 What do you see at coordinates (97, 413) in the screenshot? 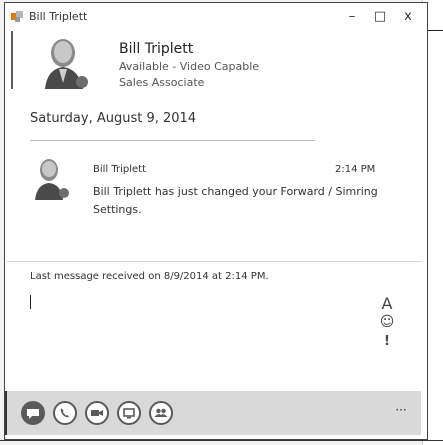
I see `video-icon` at bounding box center [97, 413].